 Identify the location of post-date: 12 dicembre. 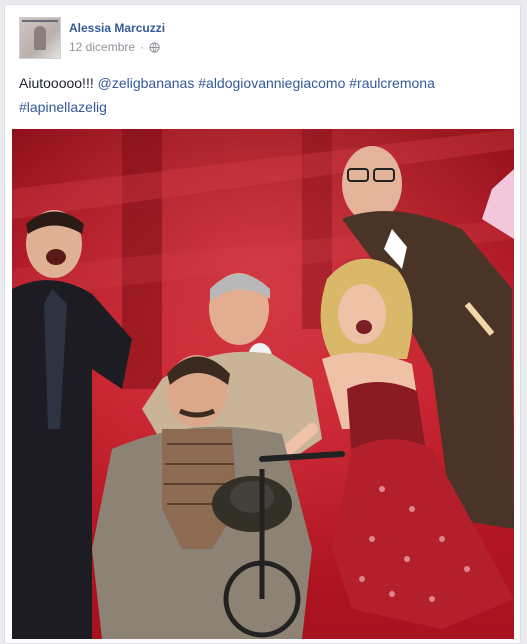
(102, 47).